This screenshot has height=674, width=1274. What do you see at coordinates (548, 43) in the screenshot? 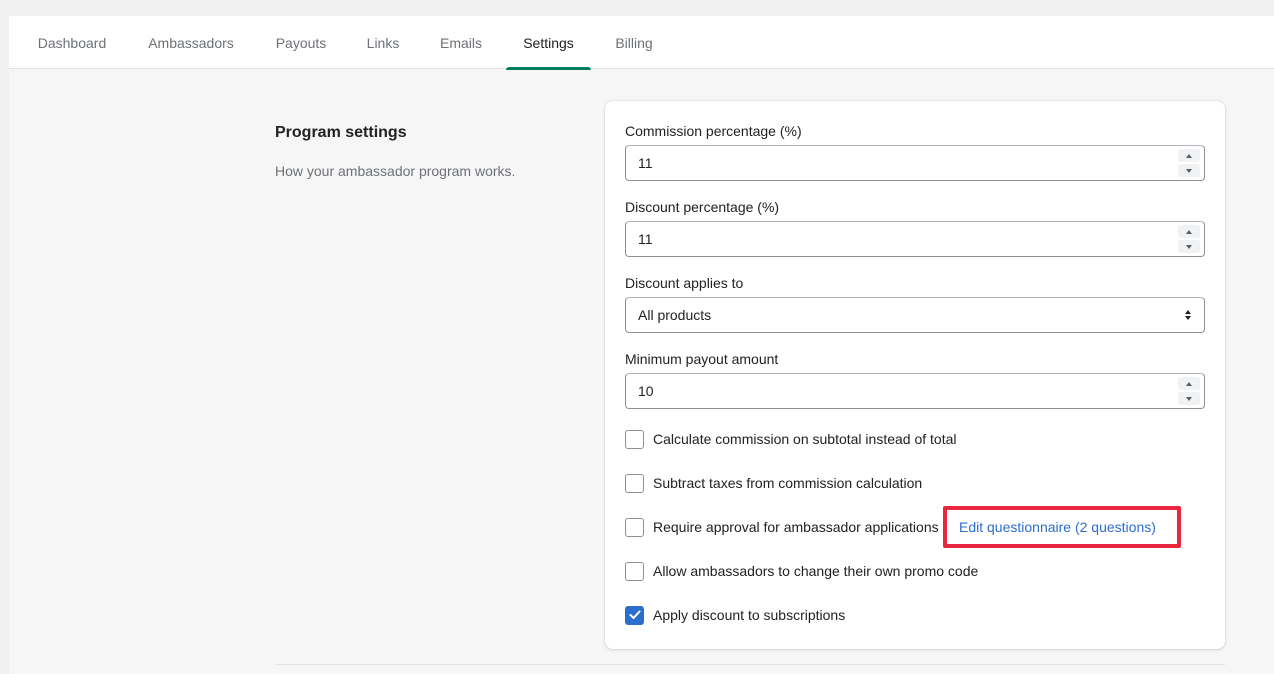
I see `tab-settings: Settings` at bounding box center [548, 43].